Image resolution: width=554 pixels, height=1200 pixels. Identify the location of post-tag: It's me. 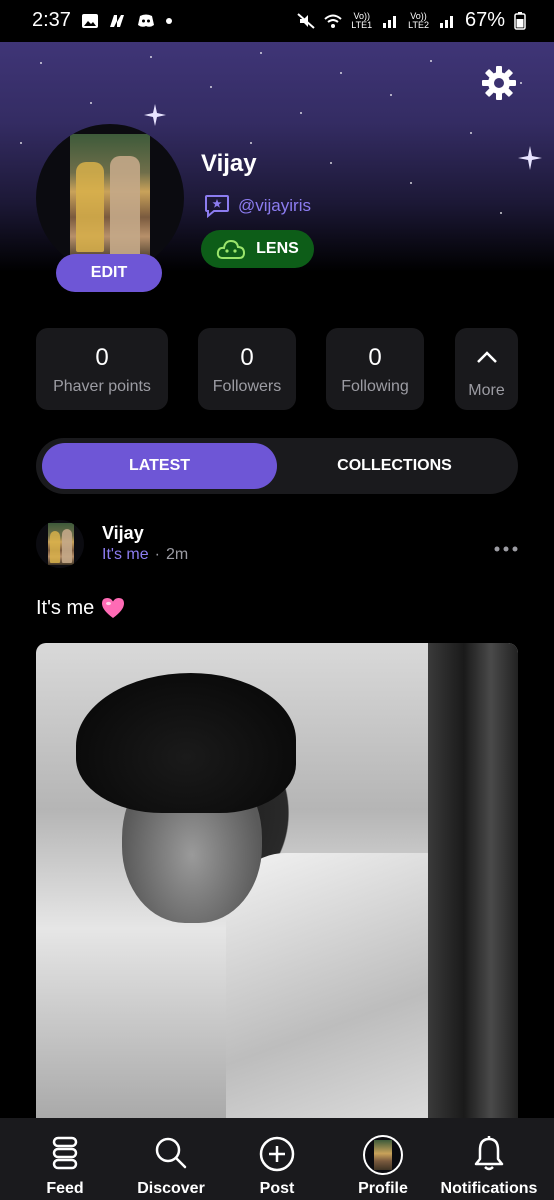
(125, 555).